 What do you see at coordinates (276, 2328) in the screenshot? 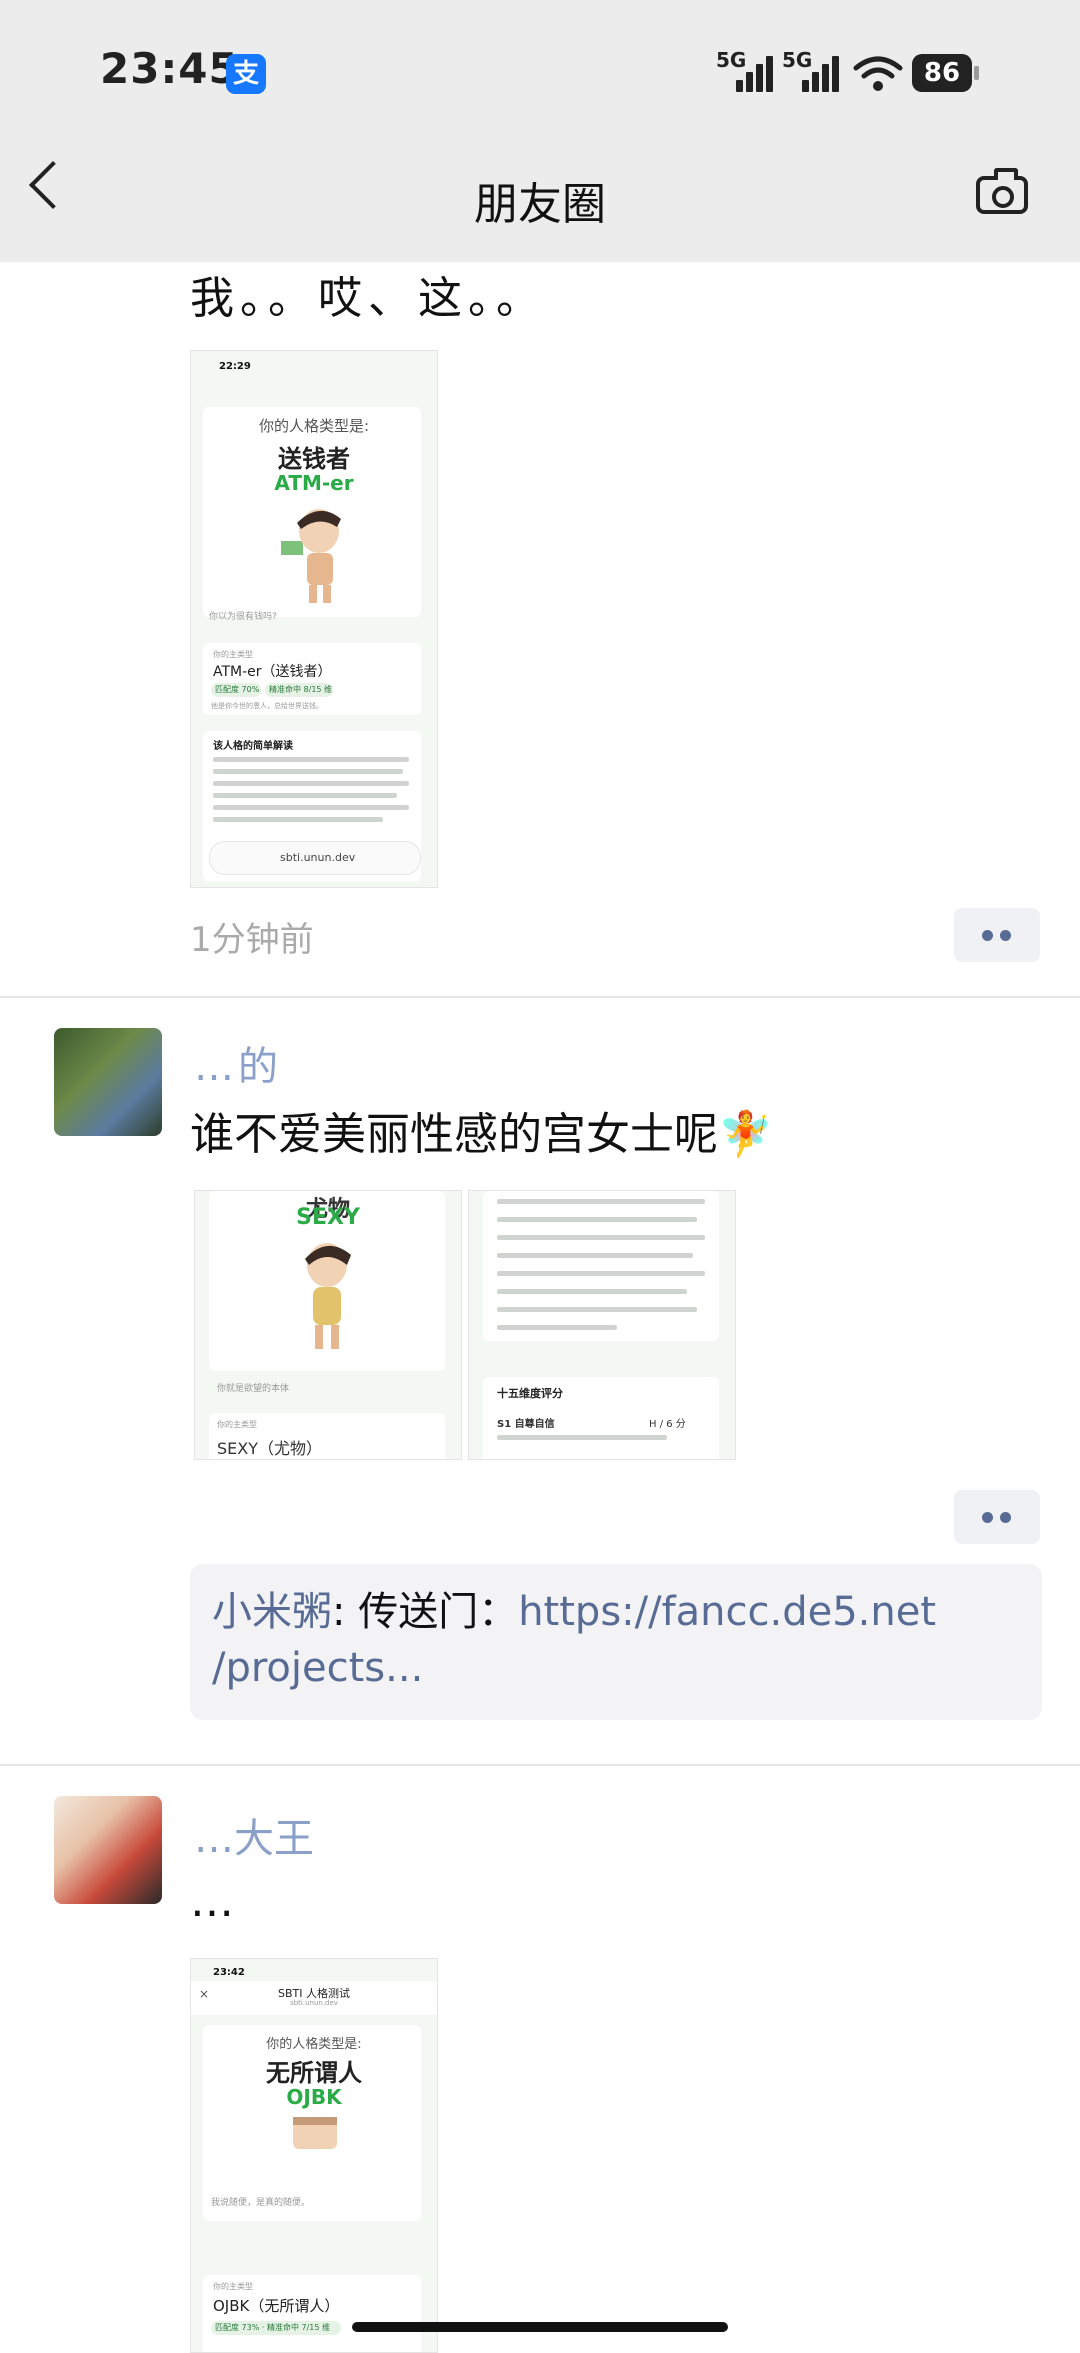
I see `shot4-match-pill: 匹配度 73% · 精准命中 7/15 维` at bounding box center [276, 2328].